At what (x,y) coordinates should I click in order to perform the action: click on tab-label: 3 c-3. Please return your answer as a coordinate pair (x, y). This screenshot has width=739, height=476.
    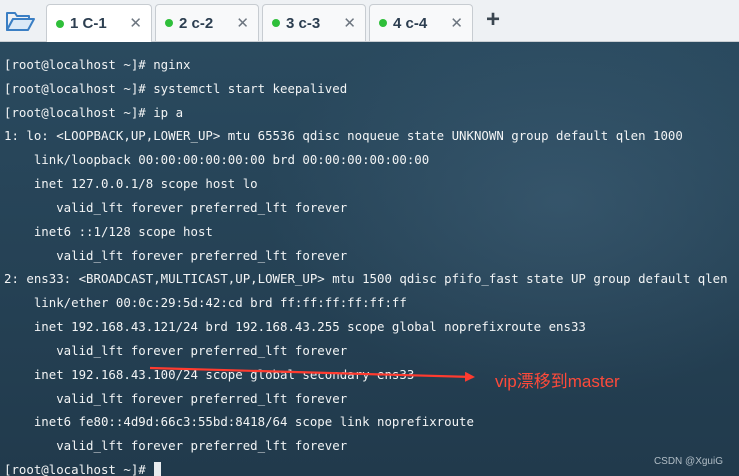
    Looking at the image, I should click on (303, 23).